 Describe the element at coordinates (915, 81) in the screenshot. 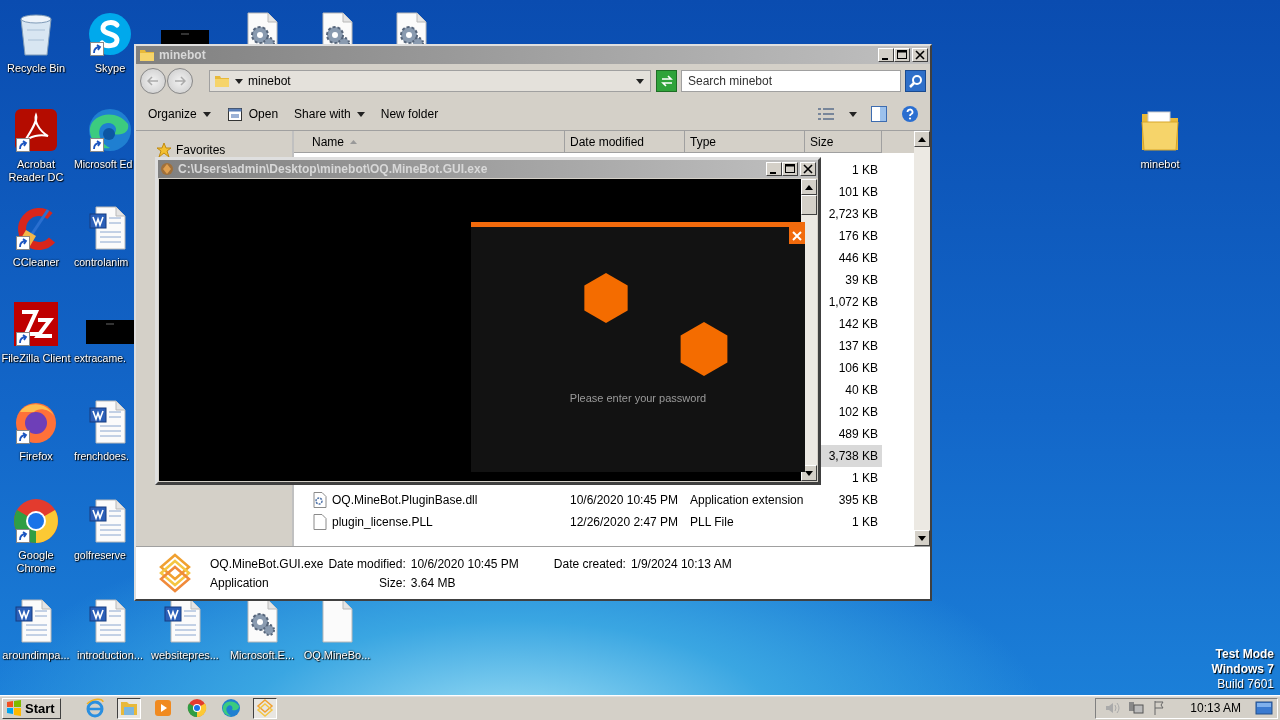

I see `search-button` at that location.